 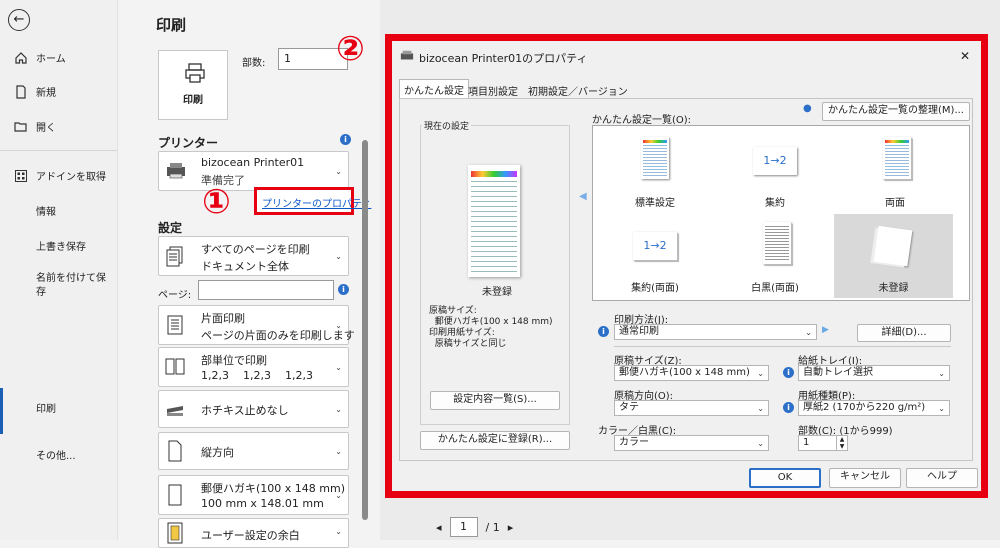 I want to click on staple-dropdown: ホチキス止めなし ⌄, so click(x=253, y=409).